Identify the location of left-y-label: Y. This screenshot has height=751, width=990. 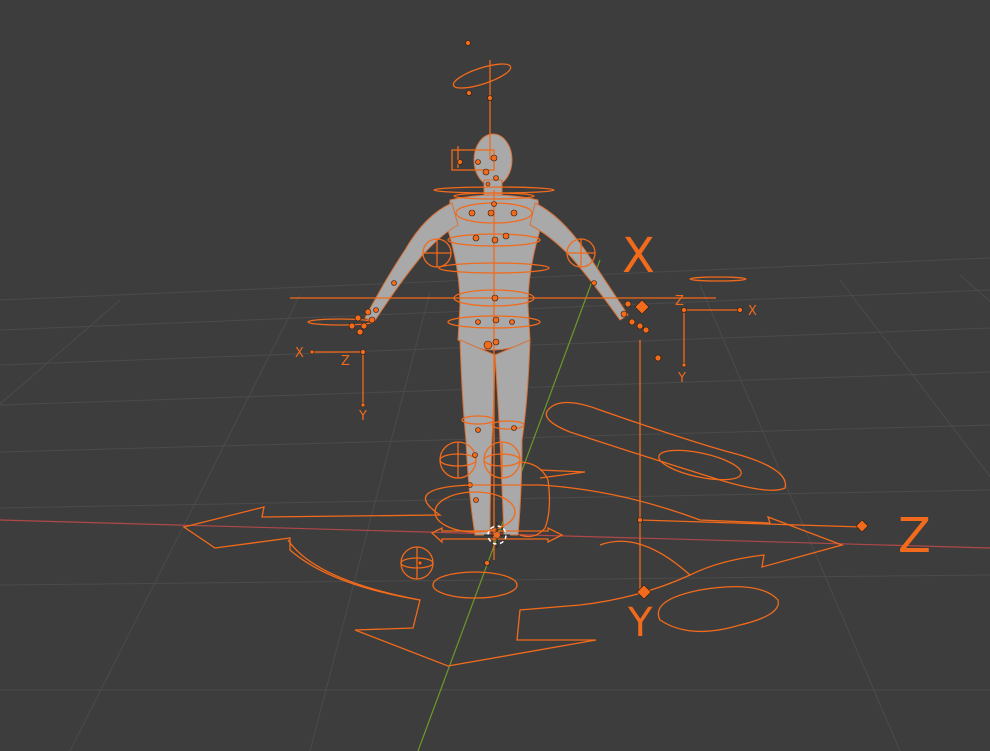
(362, 416).